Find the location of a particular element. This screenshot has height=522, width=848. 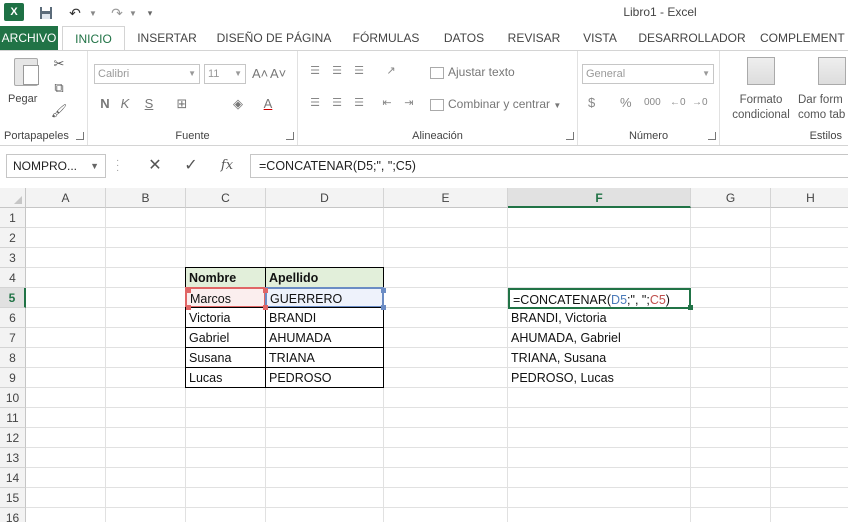

bold-button: N is located at coordinates (105, 104).